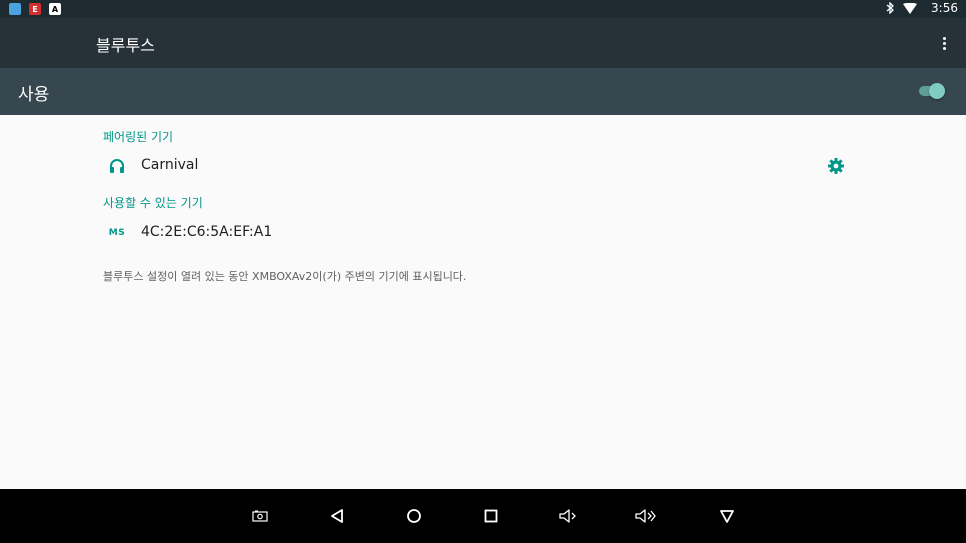 Image resolution: width=966 pixels, height=543 pixels. Describe the element at coordinates (645, 516) in the screenshot. I see `volume-up-icon` at that location.